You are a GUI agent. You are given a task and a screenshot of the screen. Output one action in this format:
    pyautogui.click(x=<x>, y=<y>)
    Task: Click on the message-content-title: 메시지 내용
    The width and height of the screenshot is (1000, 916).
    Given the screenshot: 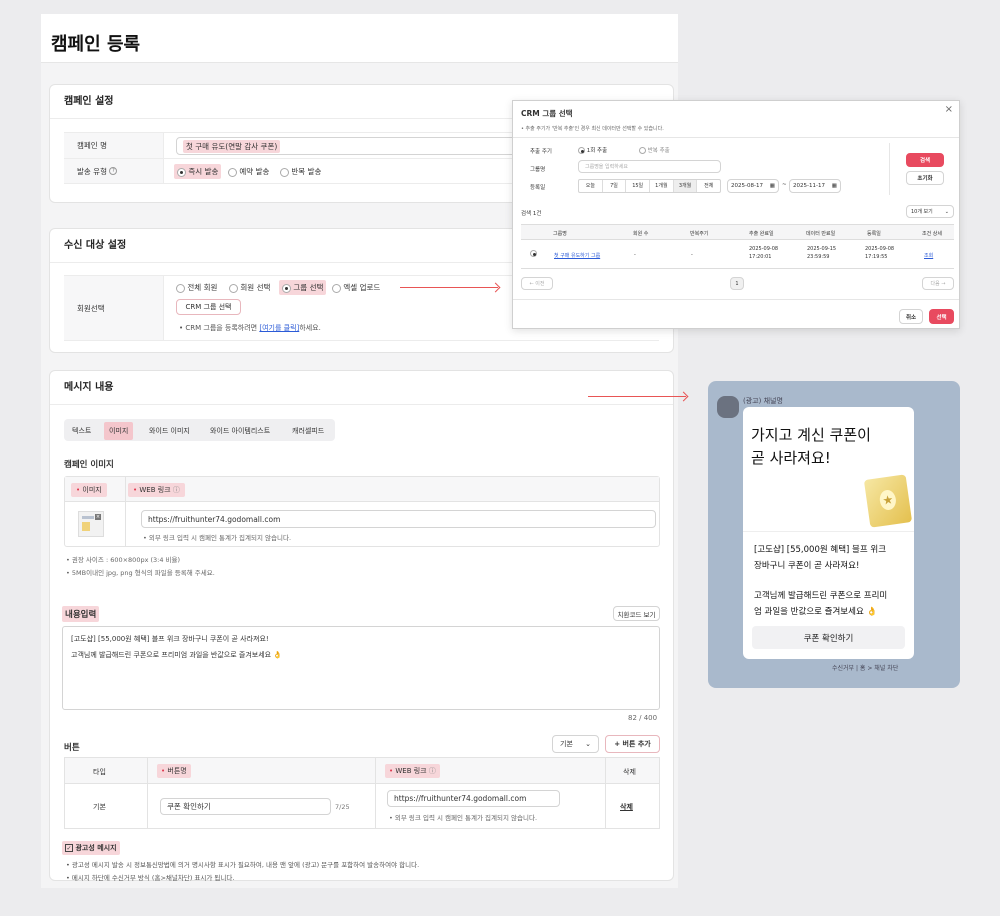 What is the action you would take?
    pyautogui.click(x=361, y=388)
    